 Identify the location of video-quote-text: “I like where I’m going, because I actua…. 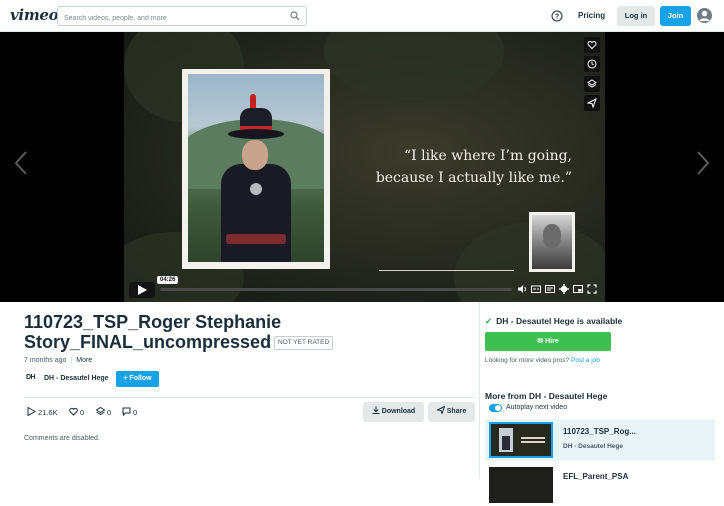
(472, 167).